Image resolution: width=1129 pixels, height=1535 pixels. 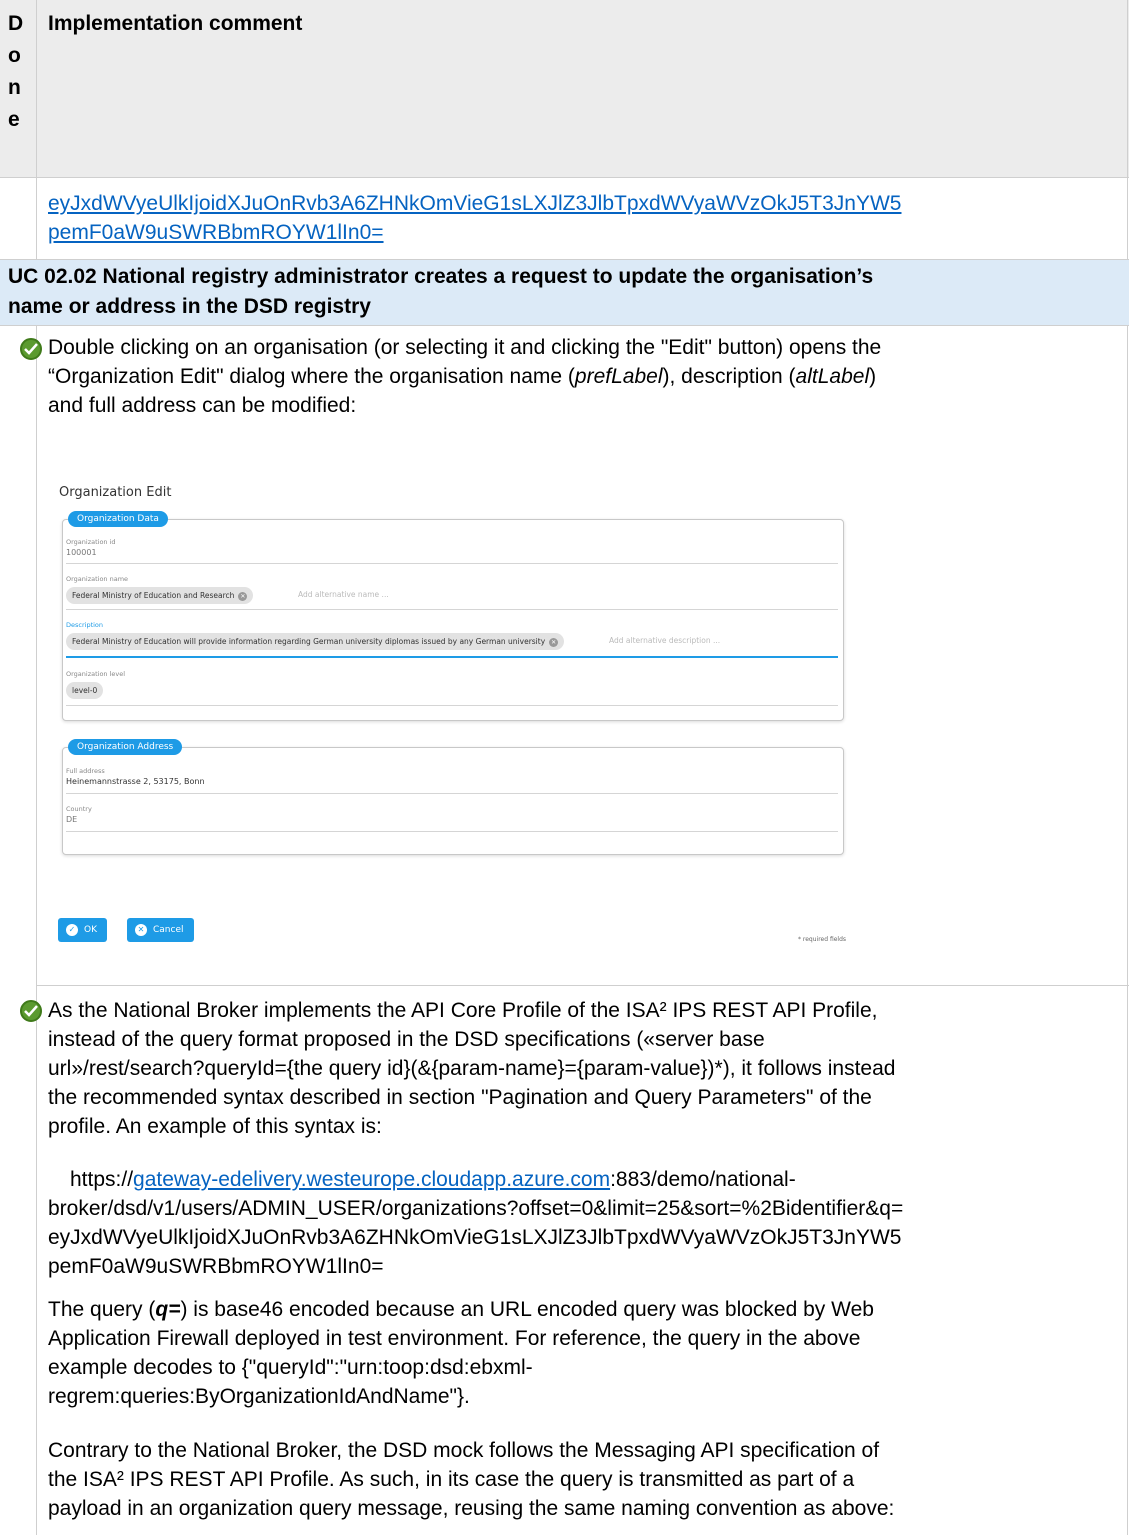 What do you see at coordinates (703, 1179) in the screenshot?
I see `url-fragment: :883/demo/national-` at bounding box center [703, 1179].